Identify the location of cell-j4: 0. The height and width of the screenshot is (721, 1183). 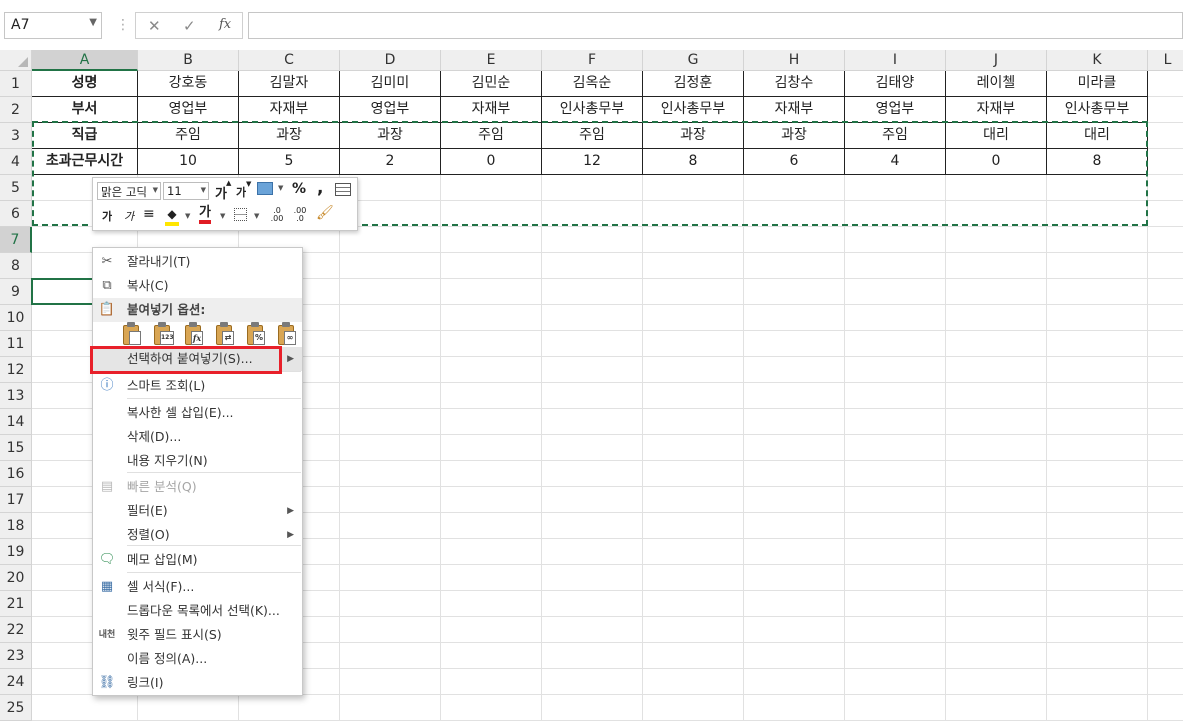
(996, 162).